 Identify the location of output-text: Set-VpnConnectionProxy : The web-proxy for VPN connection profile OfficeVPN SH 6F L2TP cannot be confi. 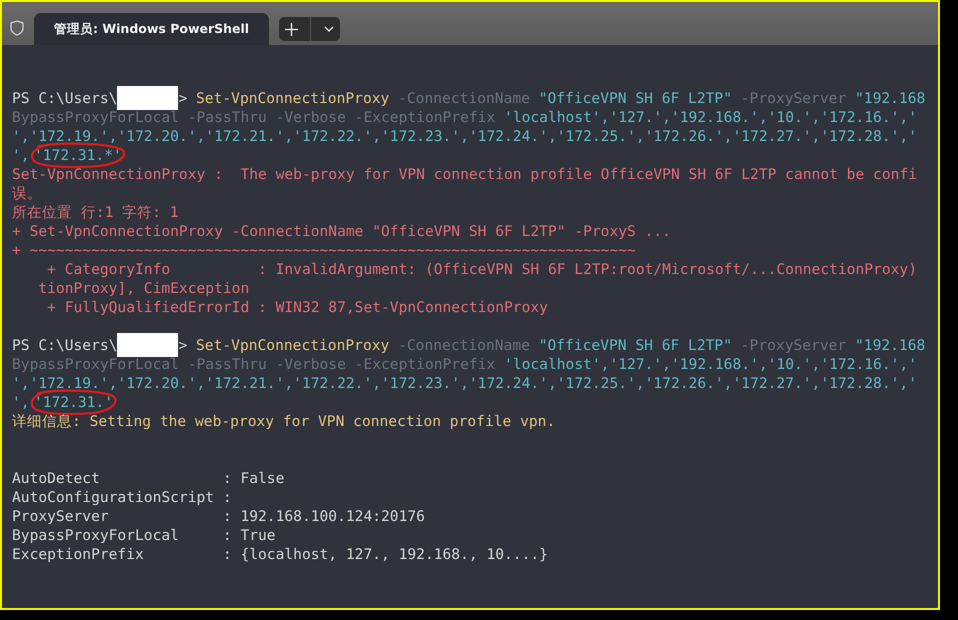
(464, 174).